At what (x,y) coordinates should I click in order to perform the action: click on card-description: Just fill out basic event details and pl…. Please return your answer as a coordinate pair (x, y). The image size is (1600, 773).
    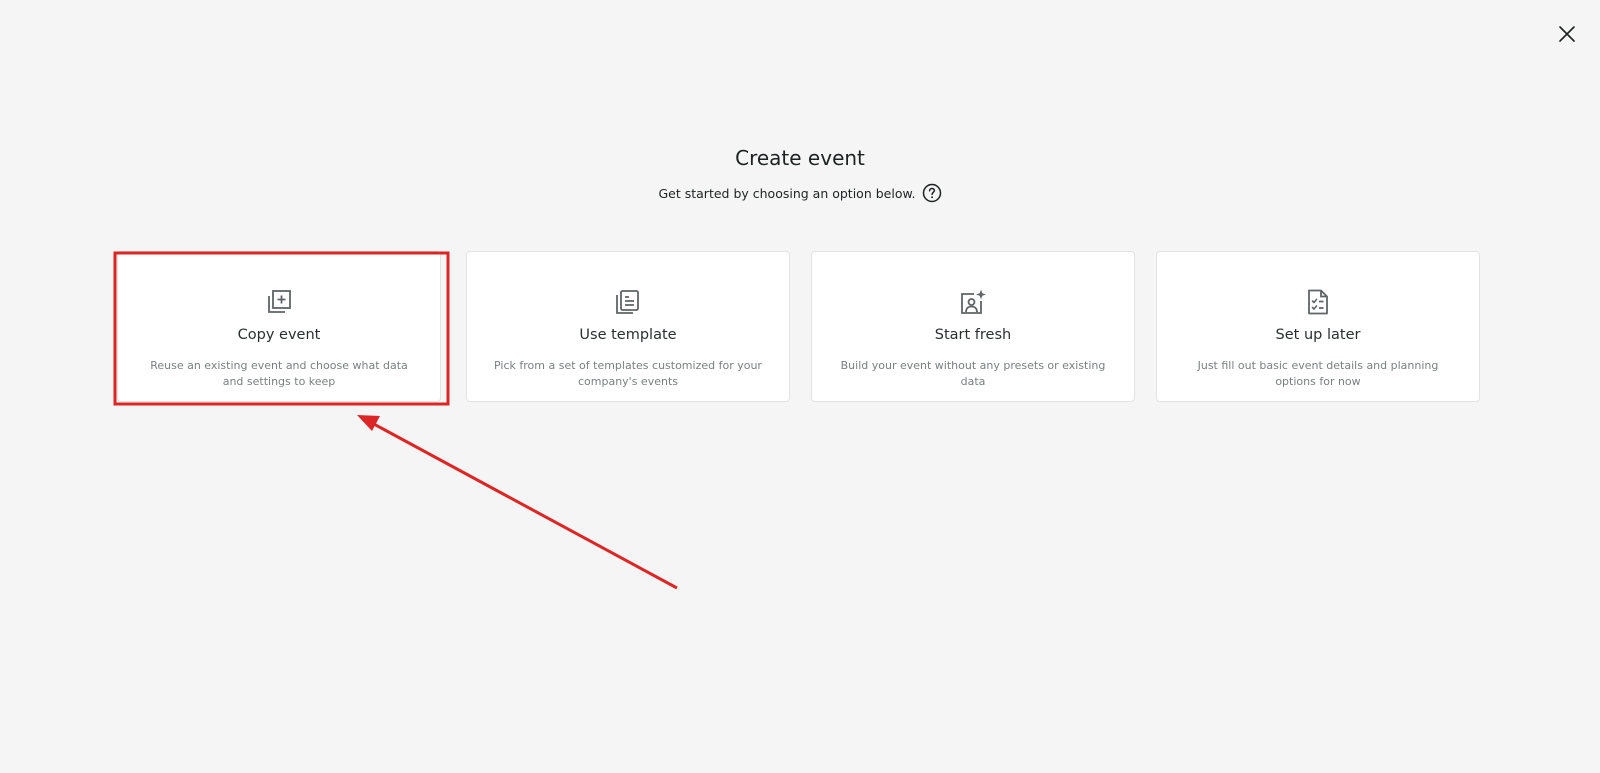
    Looking at the image, I should click on (1318, 373).